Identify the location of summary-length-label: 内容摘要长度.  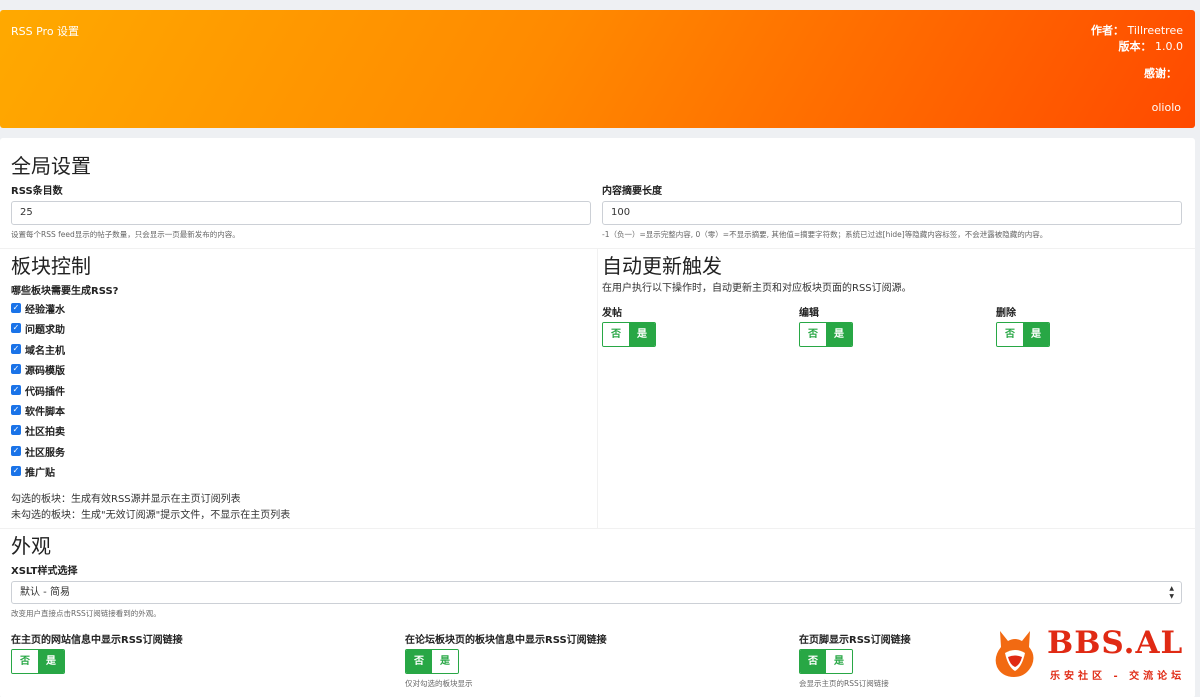
(632, 191).